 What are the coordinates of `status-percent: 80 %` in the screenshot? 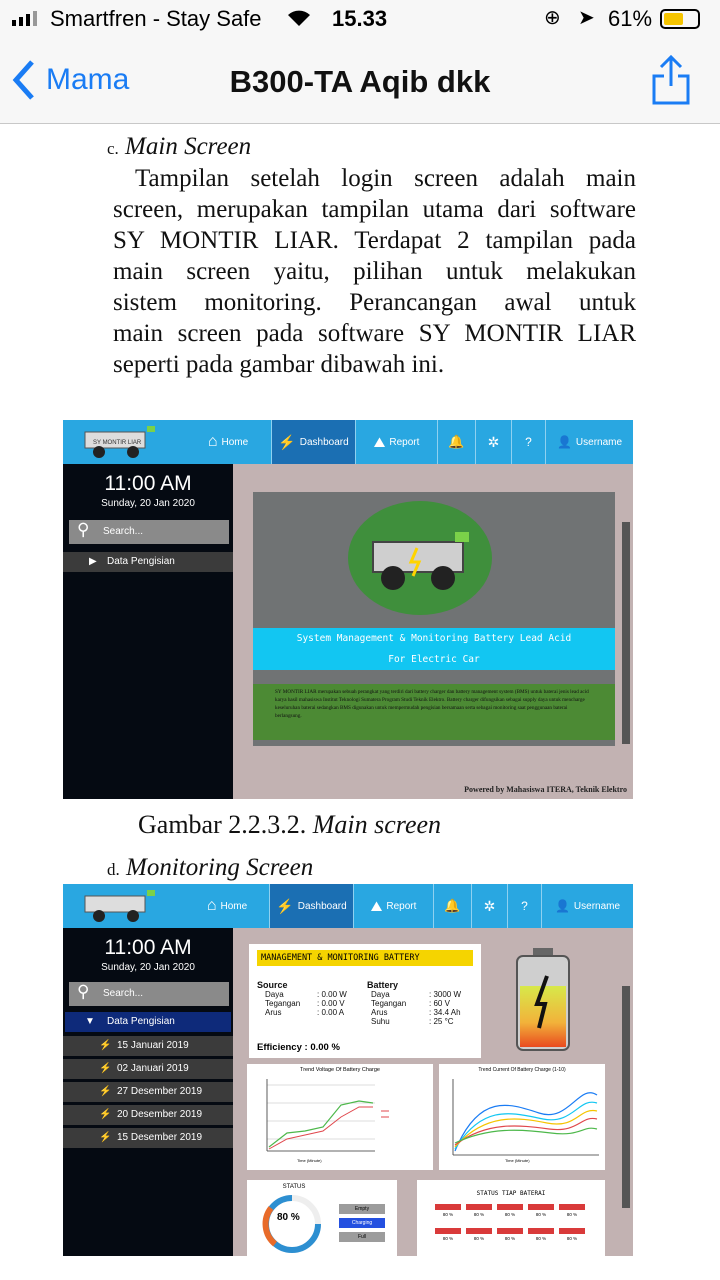 It's located at (288, 1217).